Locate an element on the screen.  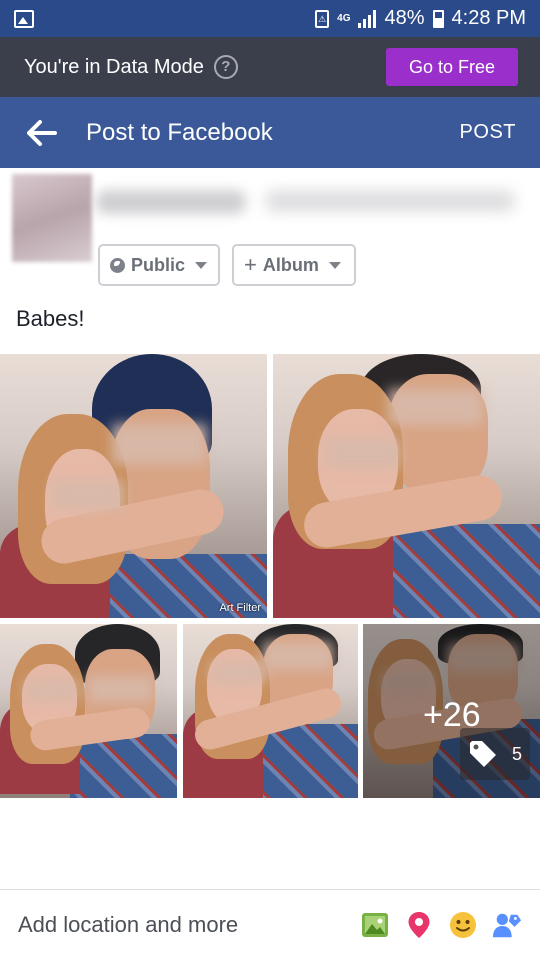
photo-thumbnail-more: +26 5 is located at coordinates (451, 711).